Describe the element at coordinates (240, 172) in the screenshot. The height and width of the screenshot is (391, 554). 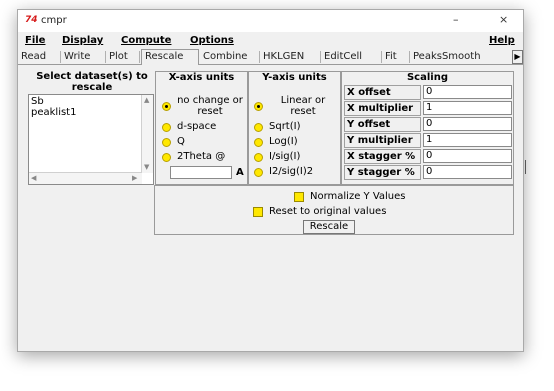
I see `wavelength-unit: A` at that location.